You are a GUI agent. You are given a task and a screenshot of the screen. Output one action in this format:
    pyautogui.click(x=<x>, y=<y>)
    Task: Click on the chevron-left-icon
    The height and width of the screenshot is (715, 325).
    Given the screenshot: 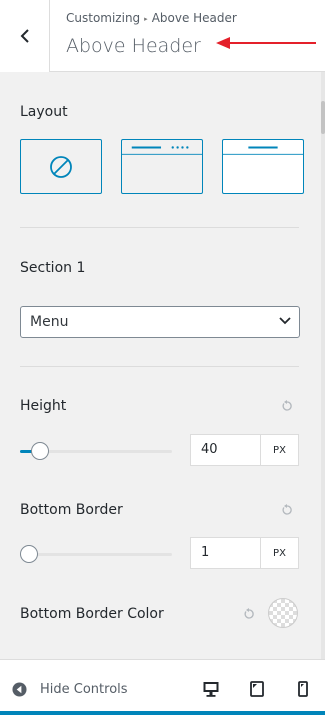 What is the action you would take?
    pyautogui.click(x=24, y=36)
    